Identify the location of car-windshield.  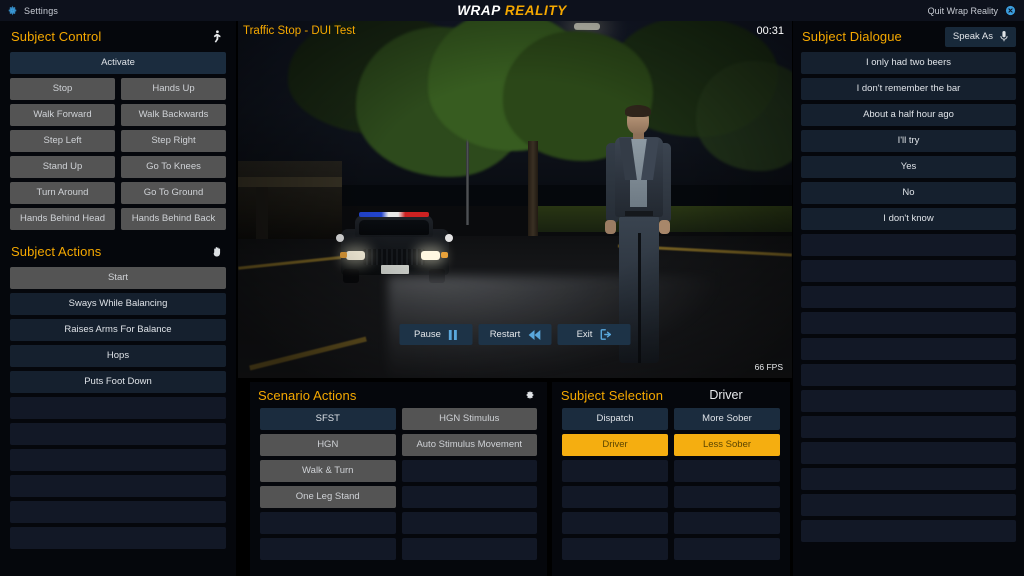
(394, 227).